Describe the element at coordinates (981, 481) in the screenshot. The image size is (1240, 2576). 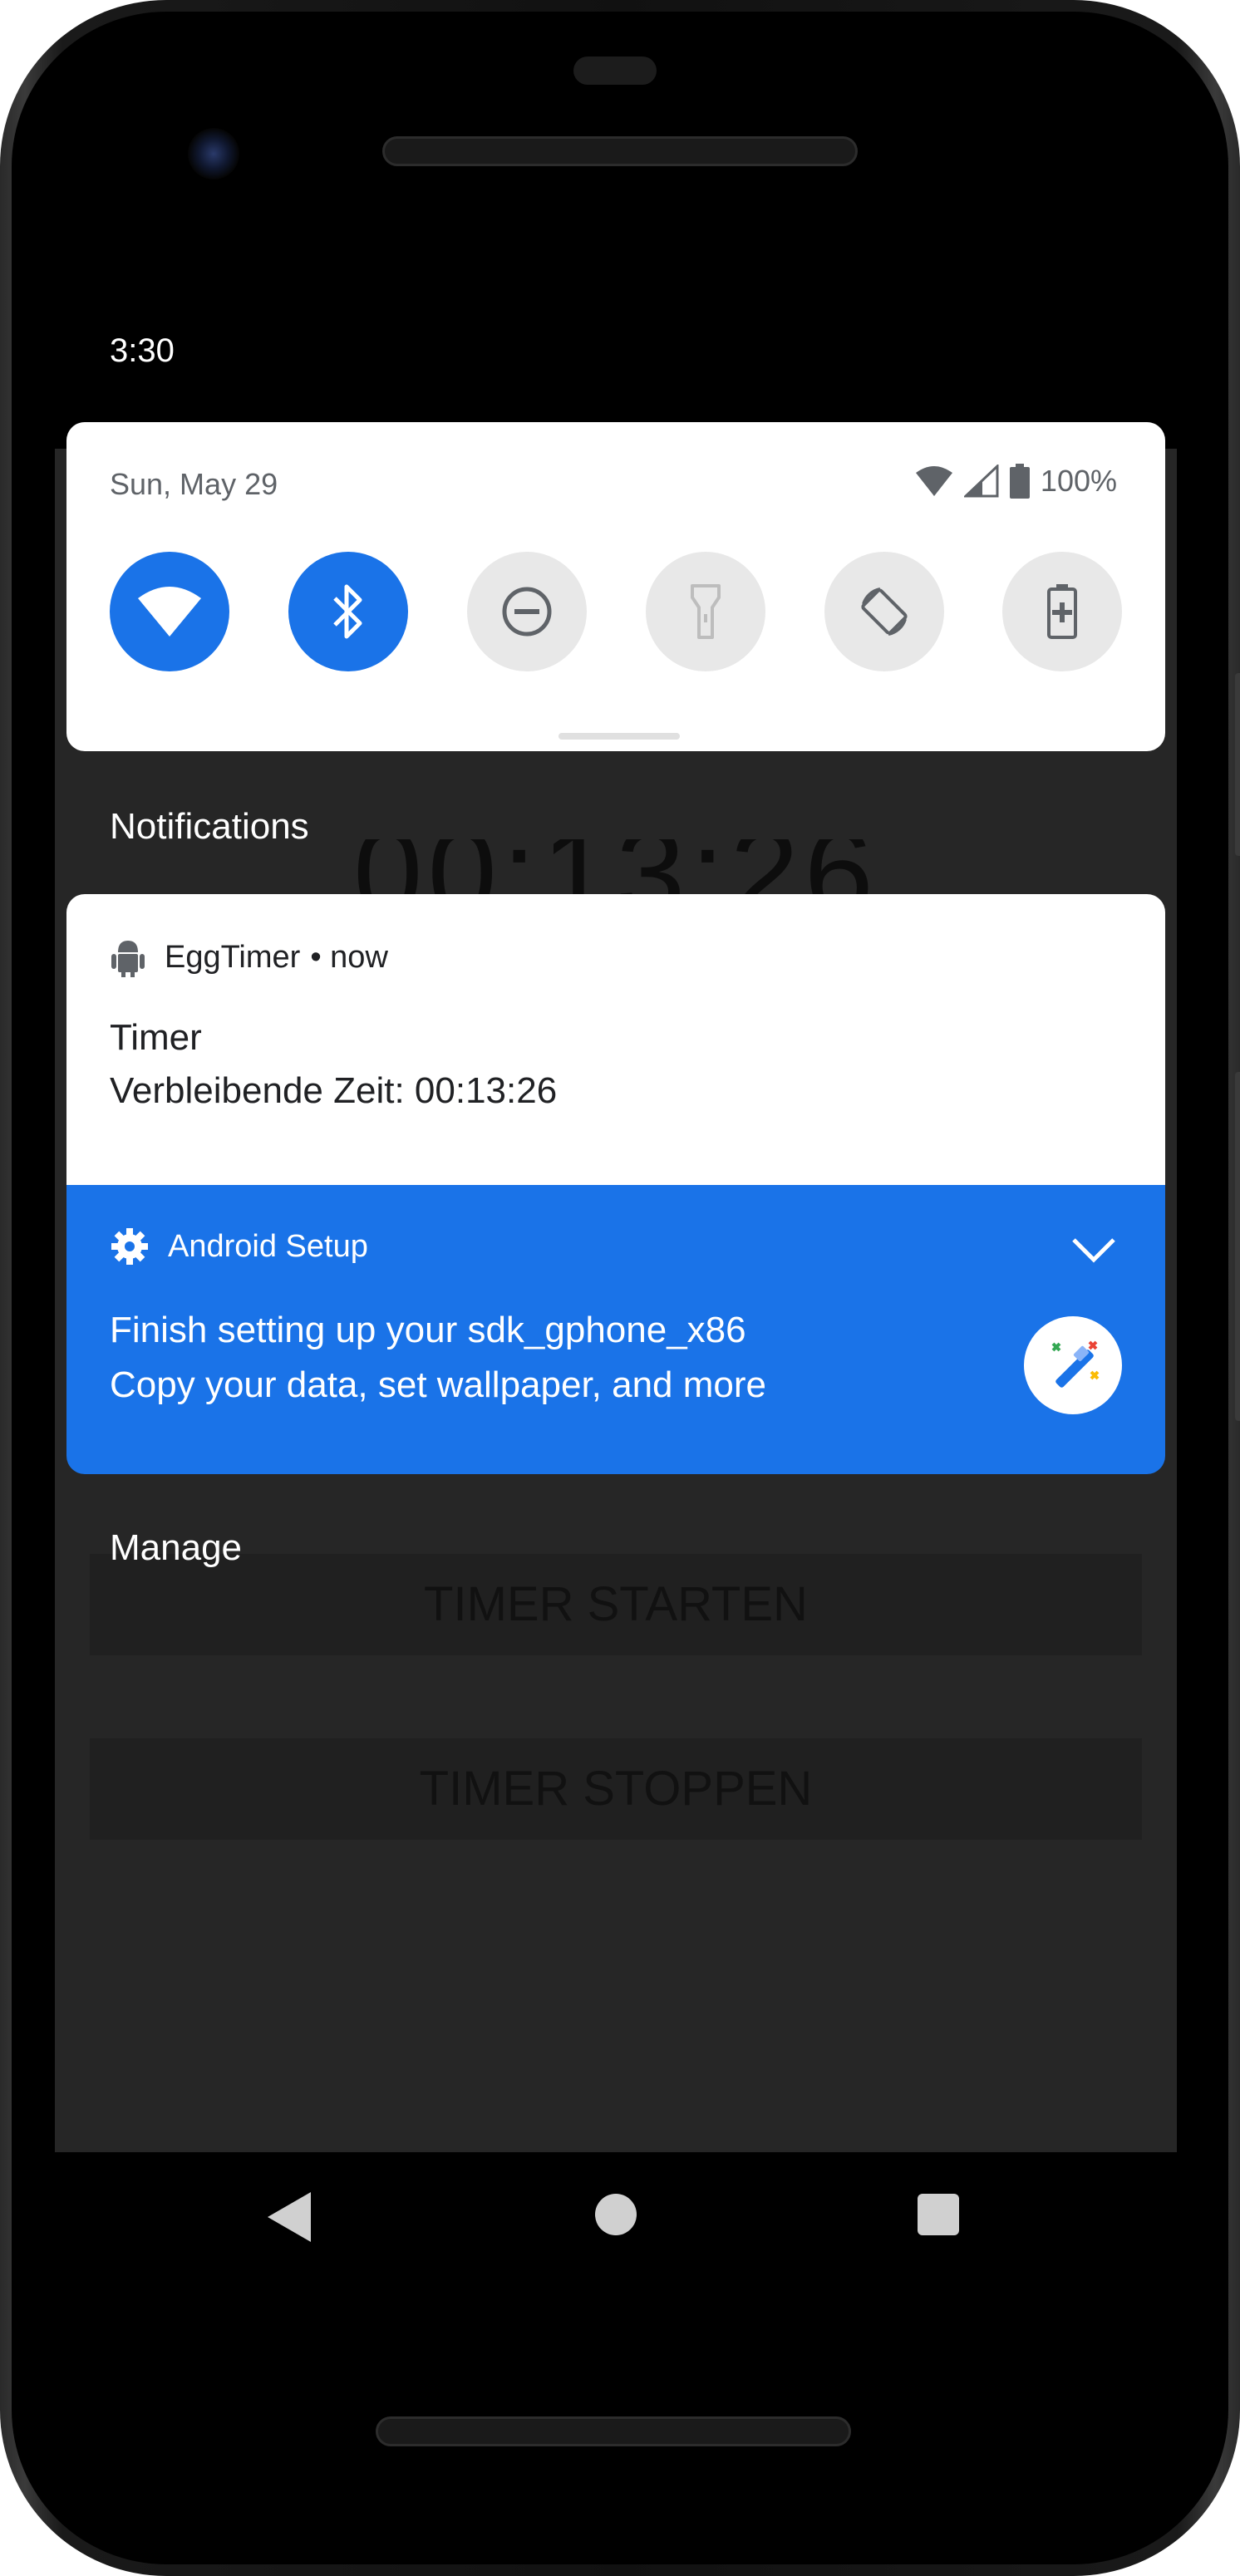
I see `cell-signal-icon` at that location.